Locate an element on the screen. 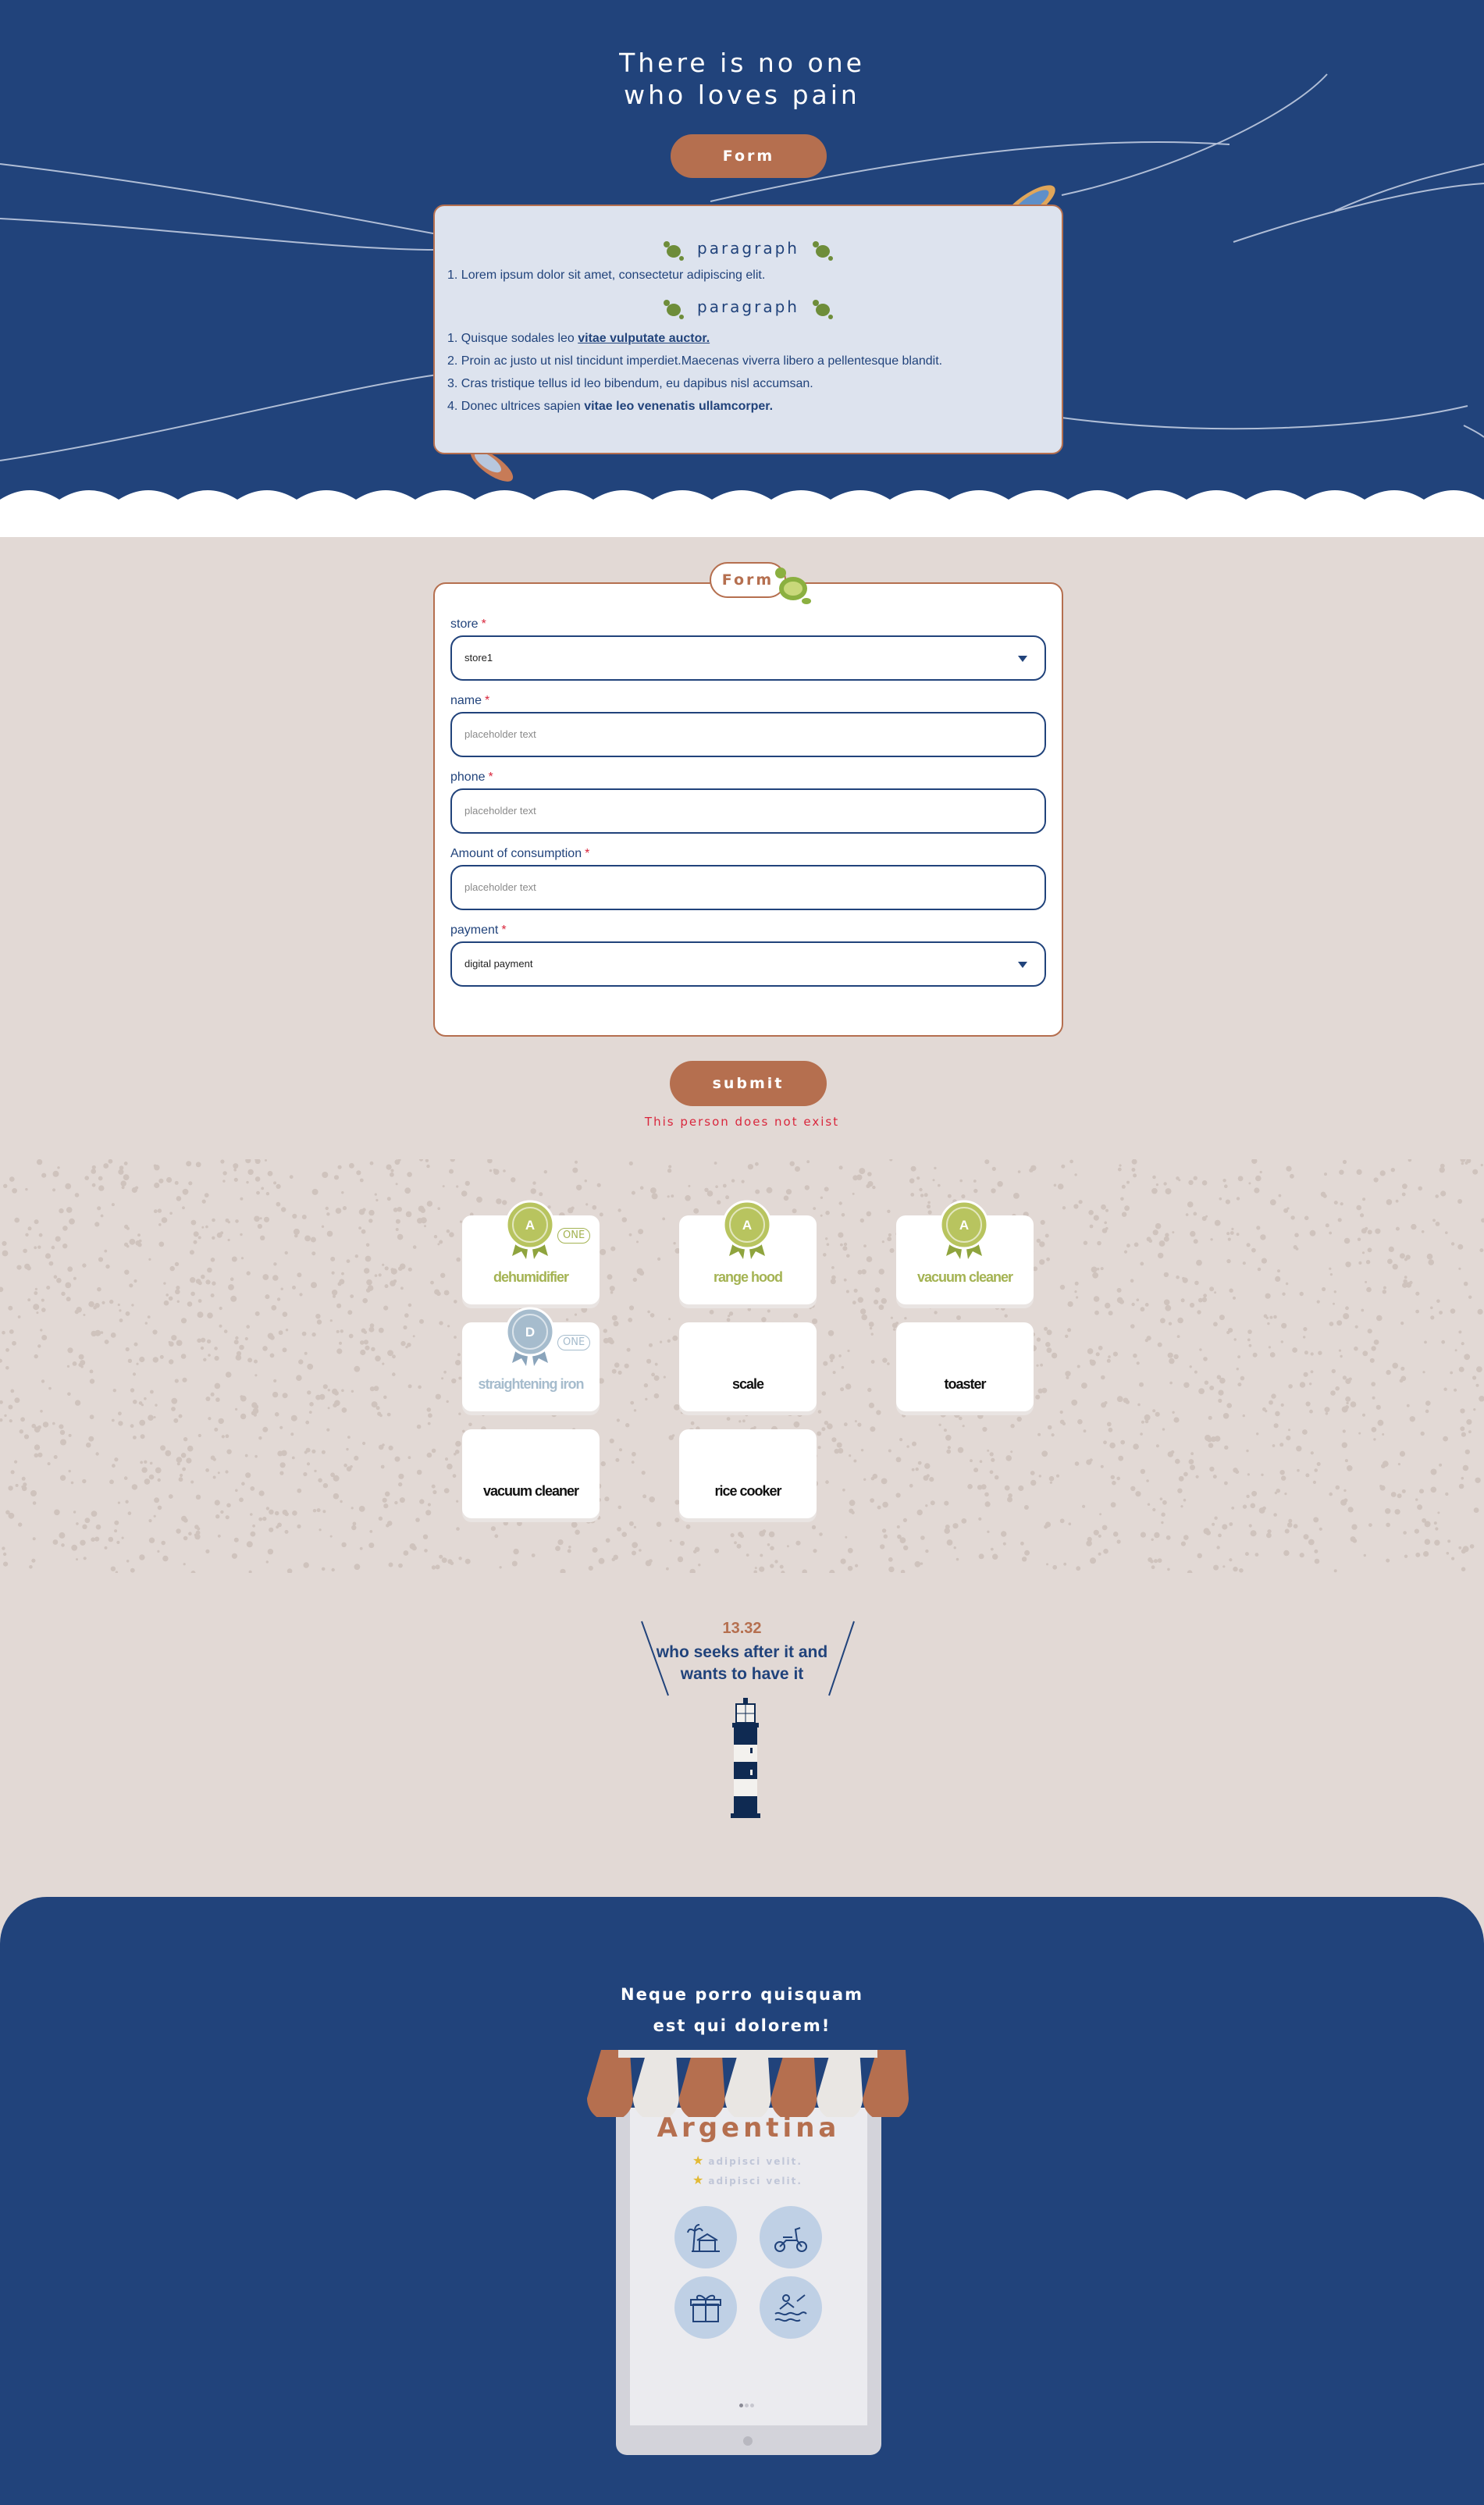 Image resolution: width=1484 pixels, height=2505 pixels. lighthouse-icon is located at coordinates (745, 1758).